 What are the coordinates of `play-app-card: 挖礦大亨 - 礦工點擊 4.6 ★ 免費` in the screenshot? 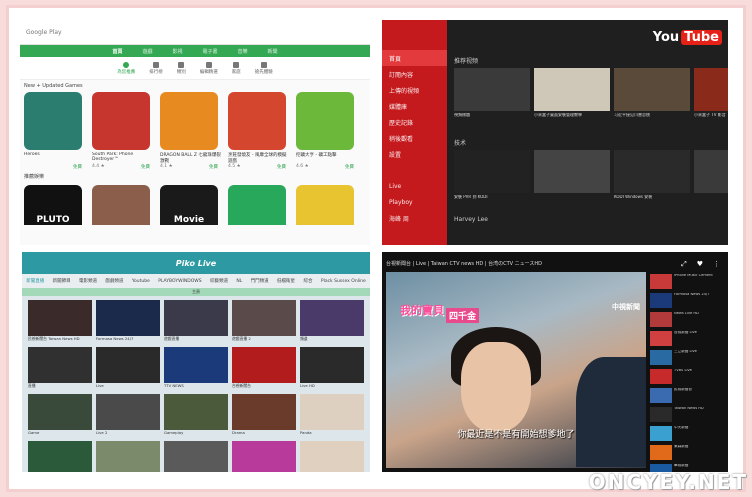 It's located at (327, 131).